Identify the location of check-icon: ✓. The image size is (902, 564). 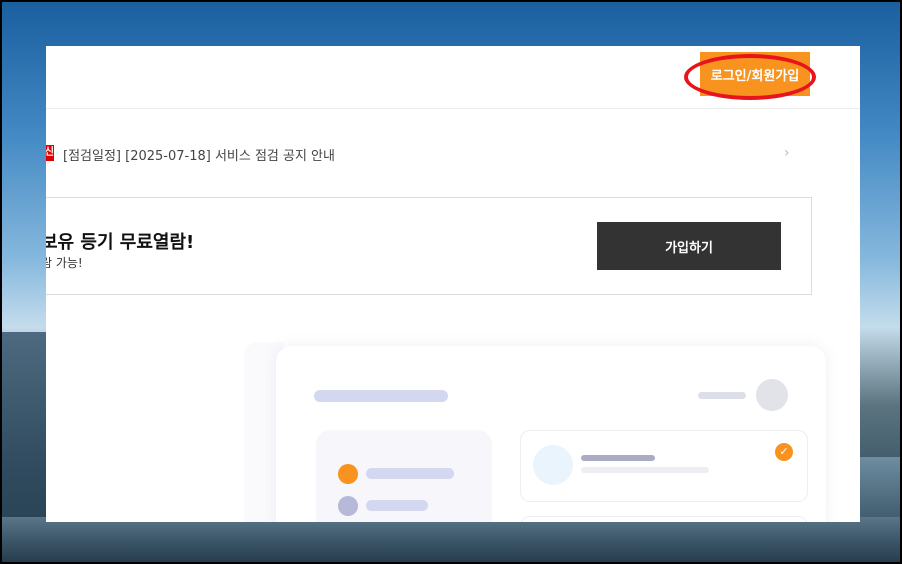
(784, 452).